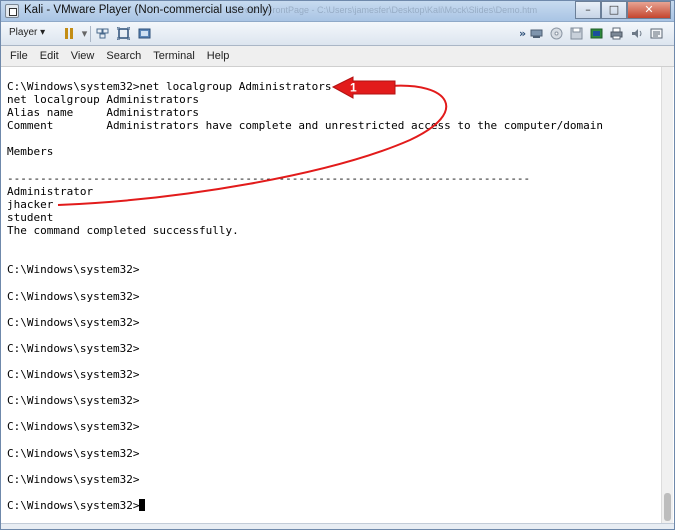 This screenshot has height=530, width=675. I want to click on terminal-line: Administrator, so click(50, 191).